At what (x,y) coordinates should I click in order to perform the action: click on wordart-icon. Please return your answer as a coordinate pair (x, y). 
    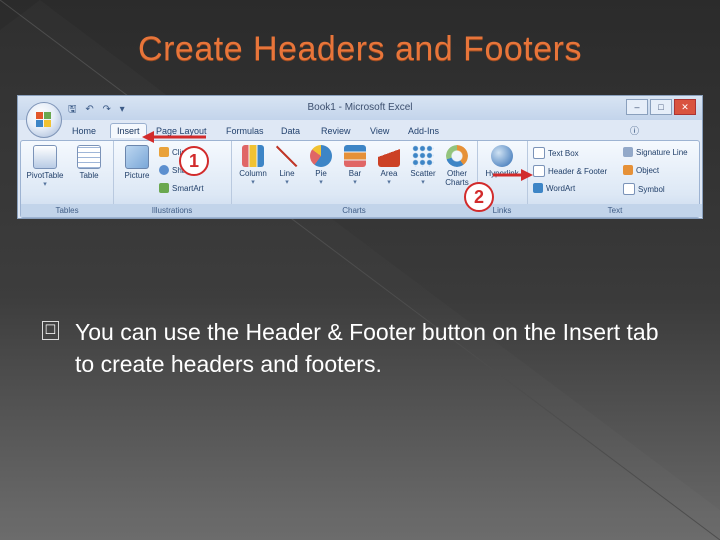
    Looking at the image, I should click on (538, 188).